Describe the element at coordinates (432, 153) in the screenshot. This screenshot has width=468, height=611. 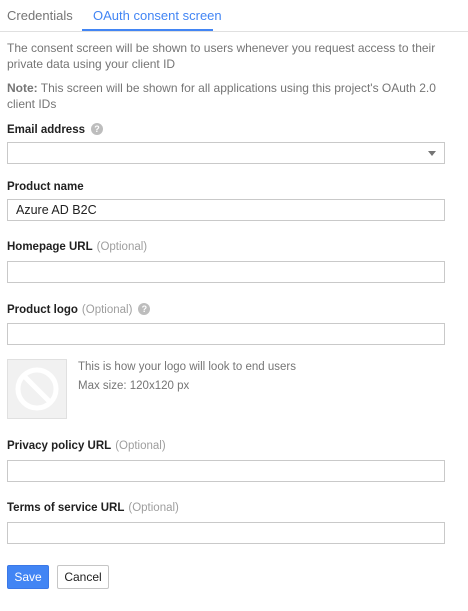
I see `chevron-down-icon` at that location.